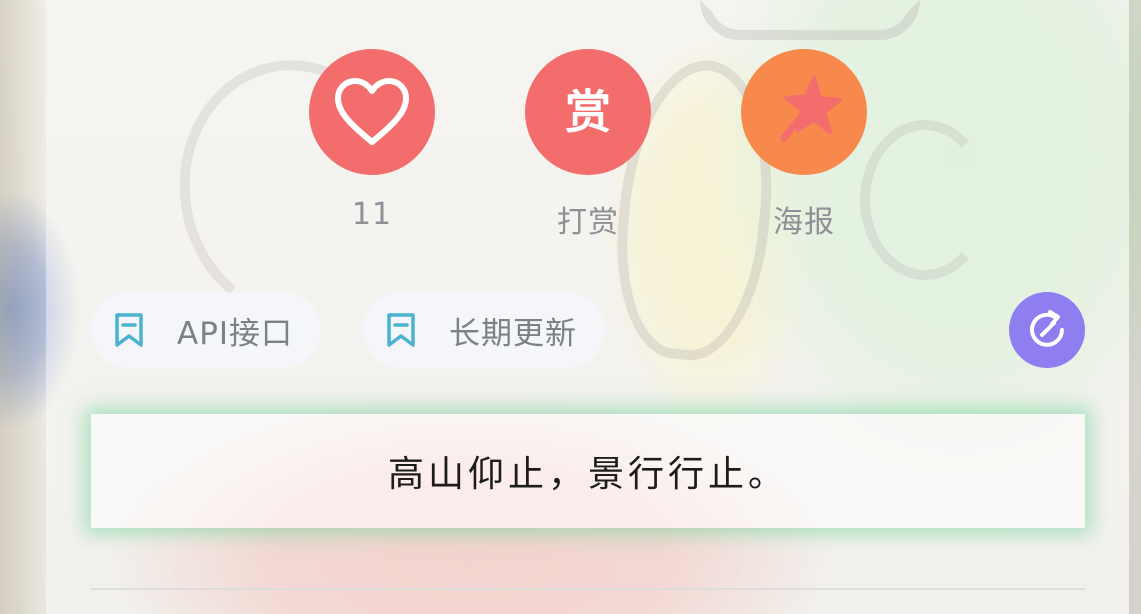  Describe the element at coordinates (811, 109) in the screenshot. I see `magic-wand-star-icon` at that location.